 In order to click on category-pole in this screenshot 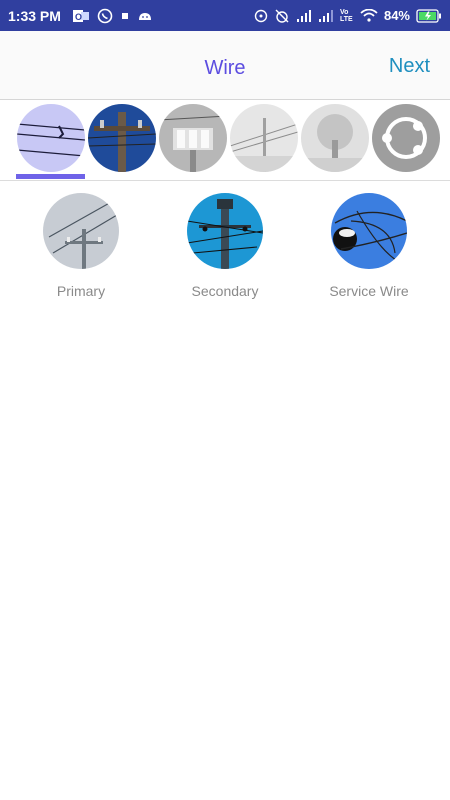, I will do `click(122, 138)`.